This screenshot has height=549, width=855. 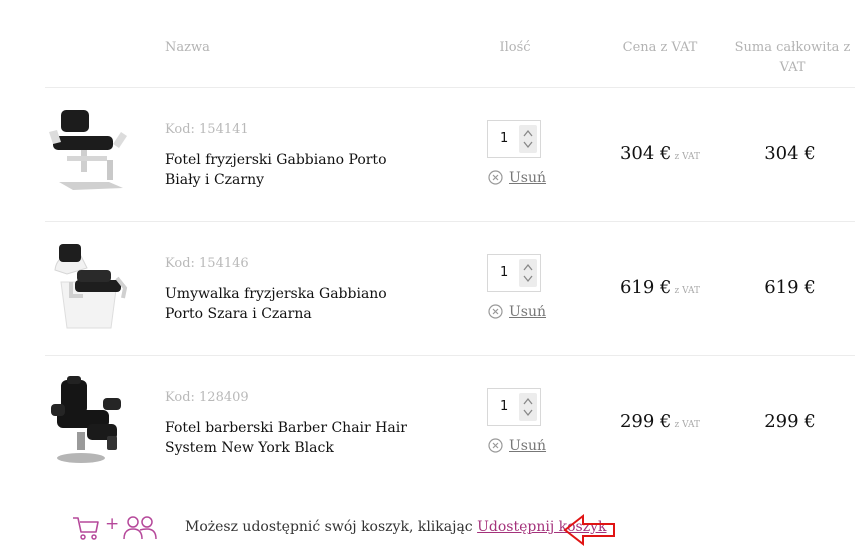 I want to click on column-header-total-line1: Suma całkowita z, so click(x=792, y=47).